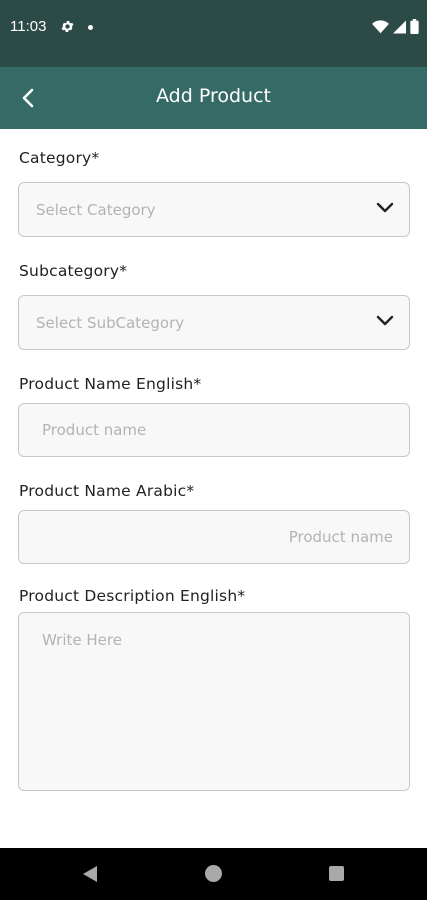 Image resolution: width=427 pixels, height=900 pixels. I want to click on status-icons, so click(395, 26).